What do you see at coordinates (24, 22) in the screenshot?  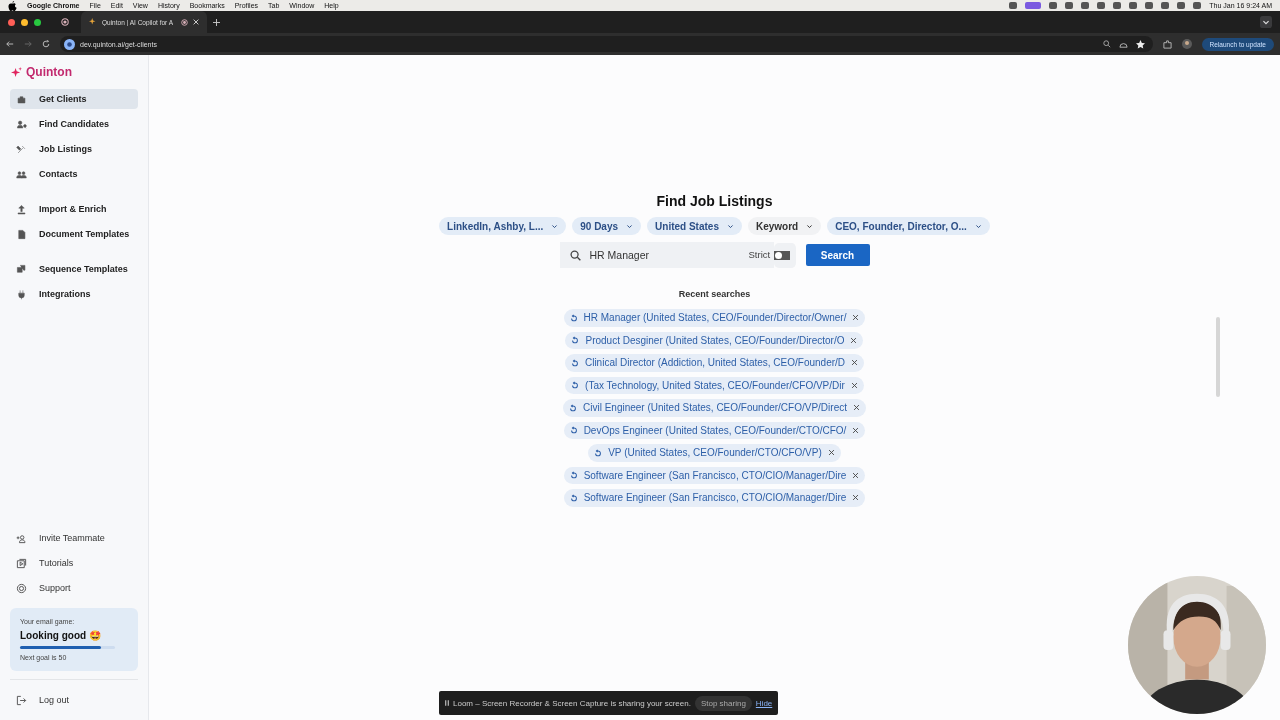 I see `minimize-window-button` at bounding box center [24, 22].